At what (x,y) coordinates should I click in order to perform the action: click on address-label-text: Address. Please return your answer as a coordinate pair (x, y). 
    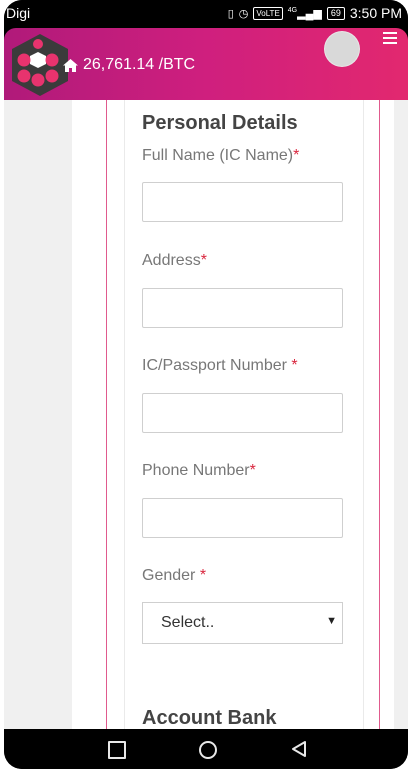
    Looking at the image, I should click on (171, 260).